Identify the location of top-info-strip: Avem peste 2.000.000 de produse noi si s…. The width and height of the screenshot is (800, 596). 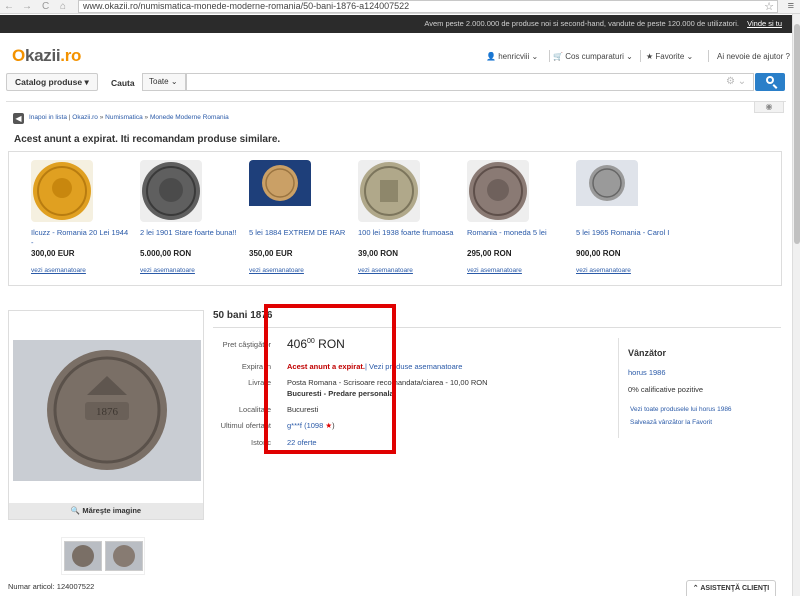
(396, 24).